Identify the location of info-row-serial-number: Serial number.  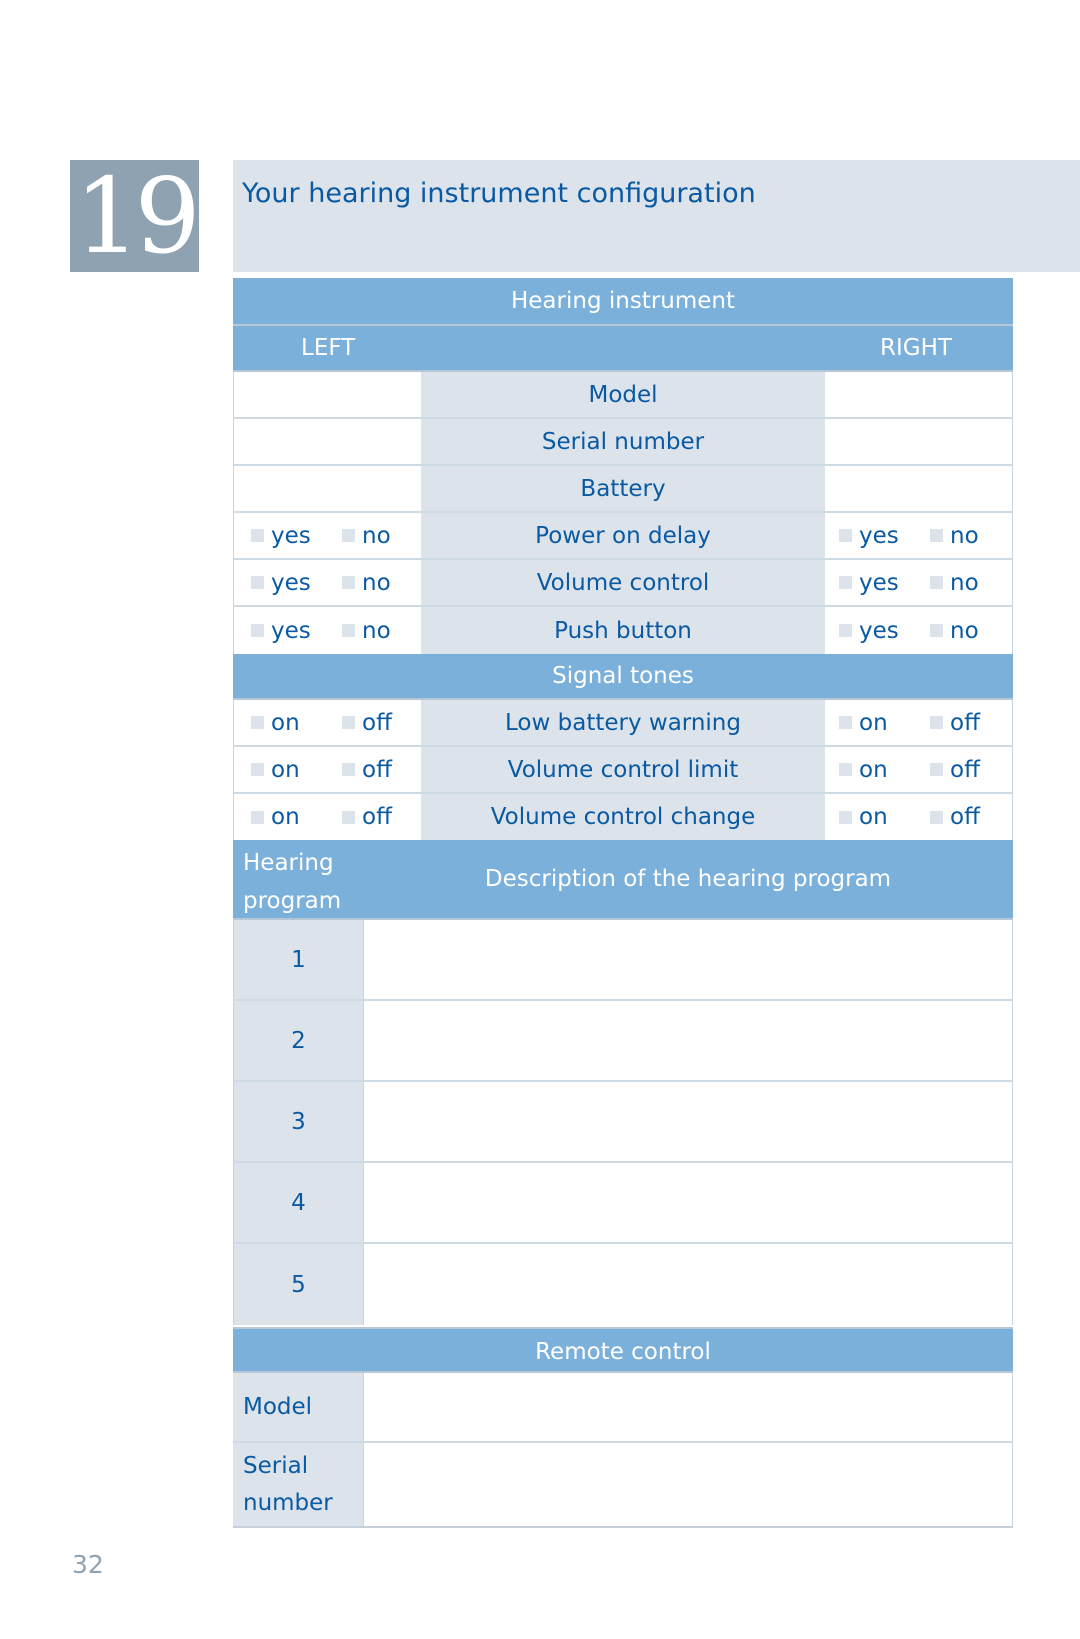
(623, 442).